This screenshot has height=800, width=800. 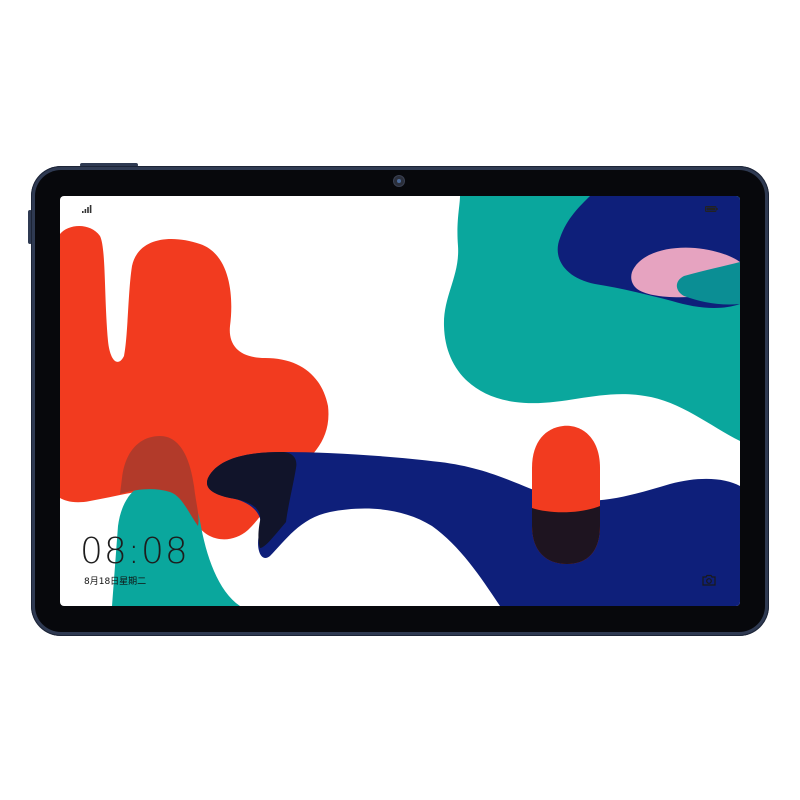 What do you see at coordinates (134, 551) in the screenshot?
I see `lock-screen-time: 08:08` at bounding box center [134, 551].